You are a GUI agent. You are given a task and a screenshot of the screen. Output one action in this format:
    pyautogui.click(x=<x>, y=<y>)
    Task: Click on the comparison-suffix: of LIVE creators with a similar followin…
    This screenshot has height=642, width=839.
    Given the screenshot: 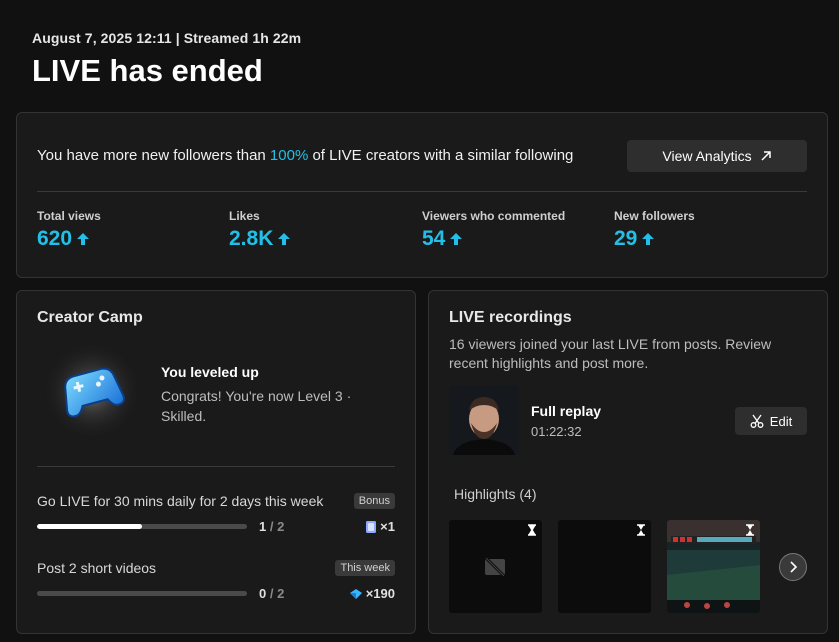 What is the action you would take?
    pyautogui.click(x=441, y=155)
    